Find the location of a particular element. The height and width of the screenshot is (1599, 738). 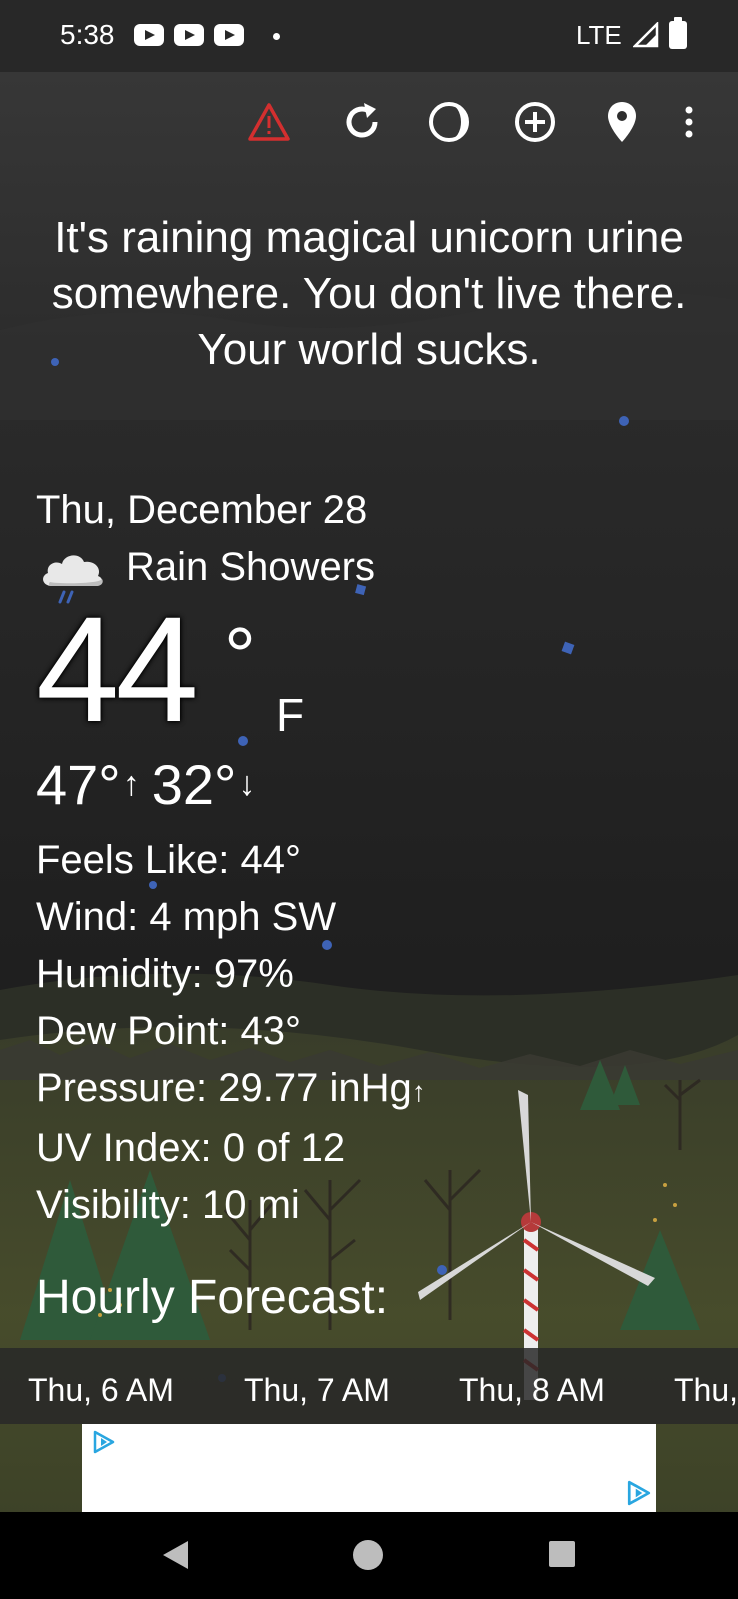

status-bar: 5:38 LTE is located at coordinates (369, 36).